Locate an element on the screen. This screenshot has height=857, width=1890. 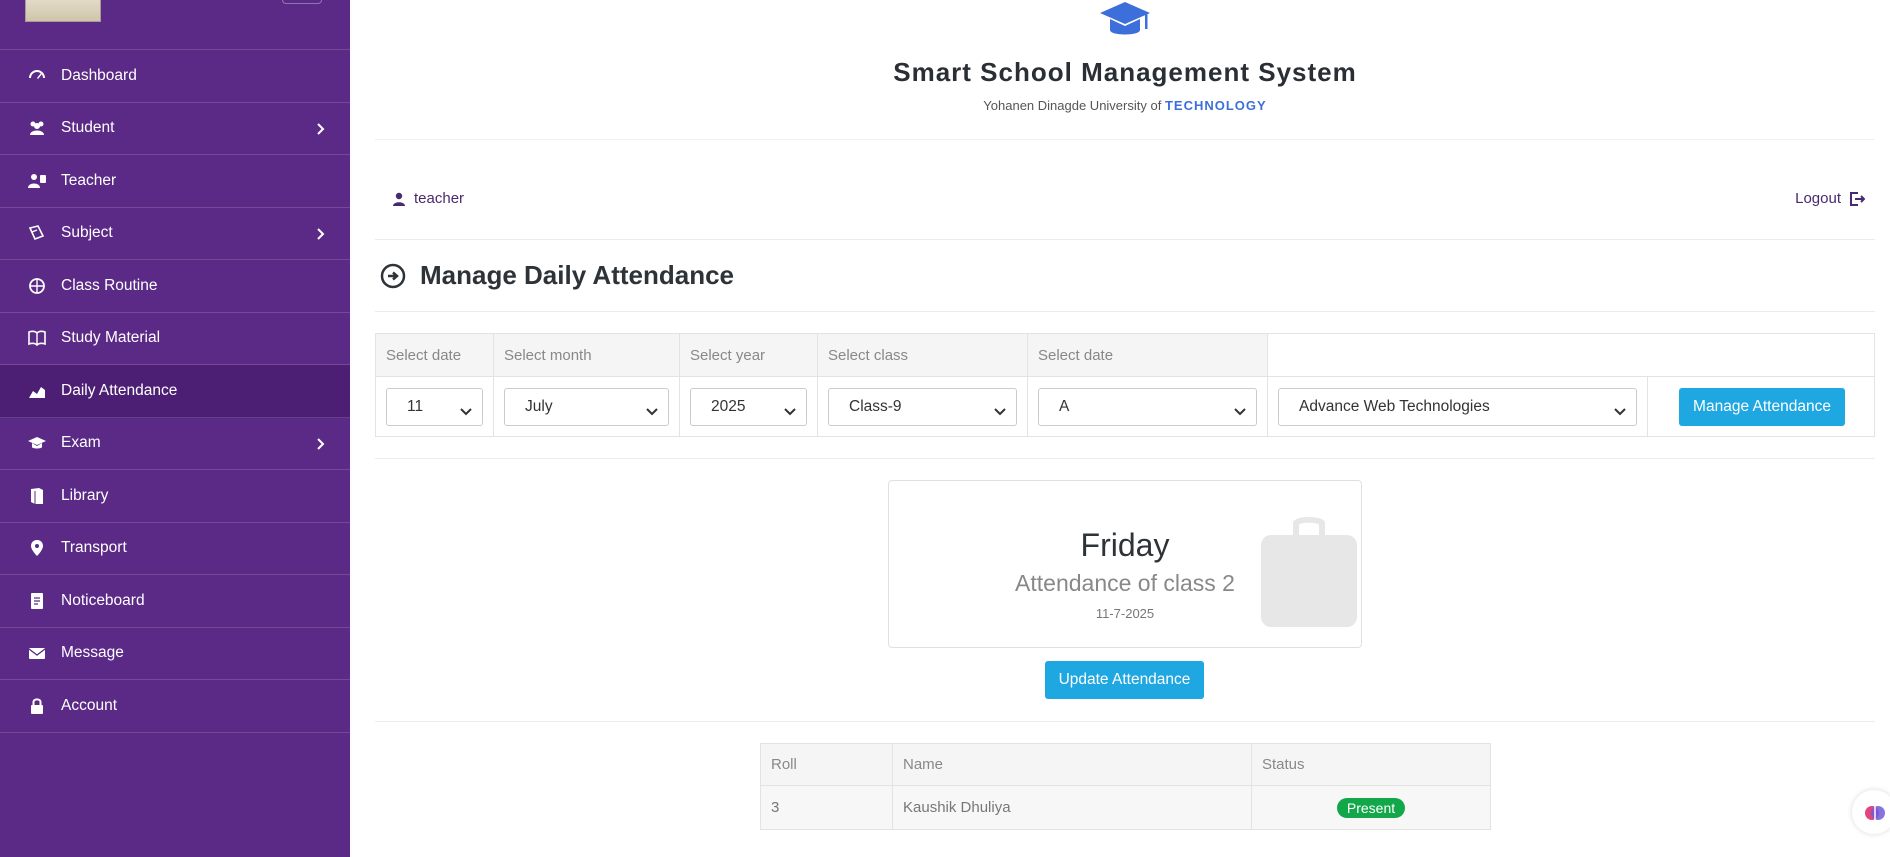
app-subtitle: Yohanen Dinagde University of TECHNOLOGY is located at coordinates (1125, 105).